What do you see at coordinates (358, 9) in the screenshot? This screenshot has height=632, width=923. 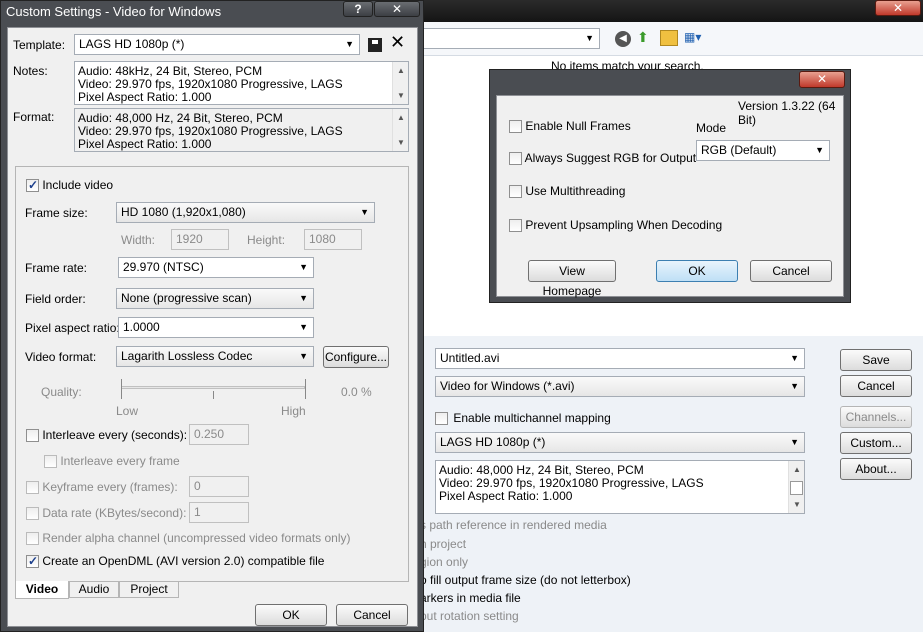 I see `help-button: ?` at bounding box center [358, 9].